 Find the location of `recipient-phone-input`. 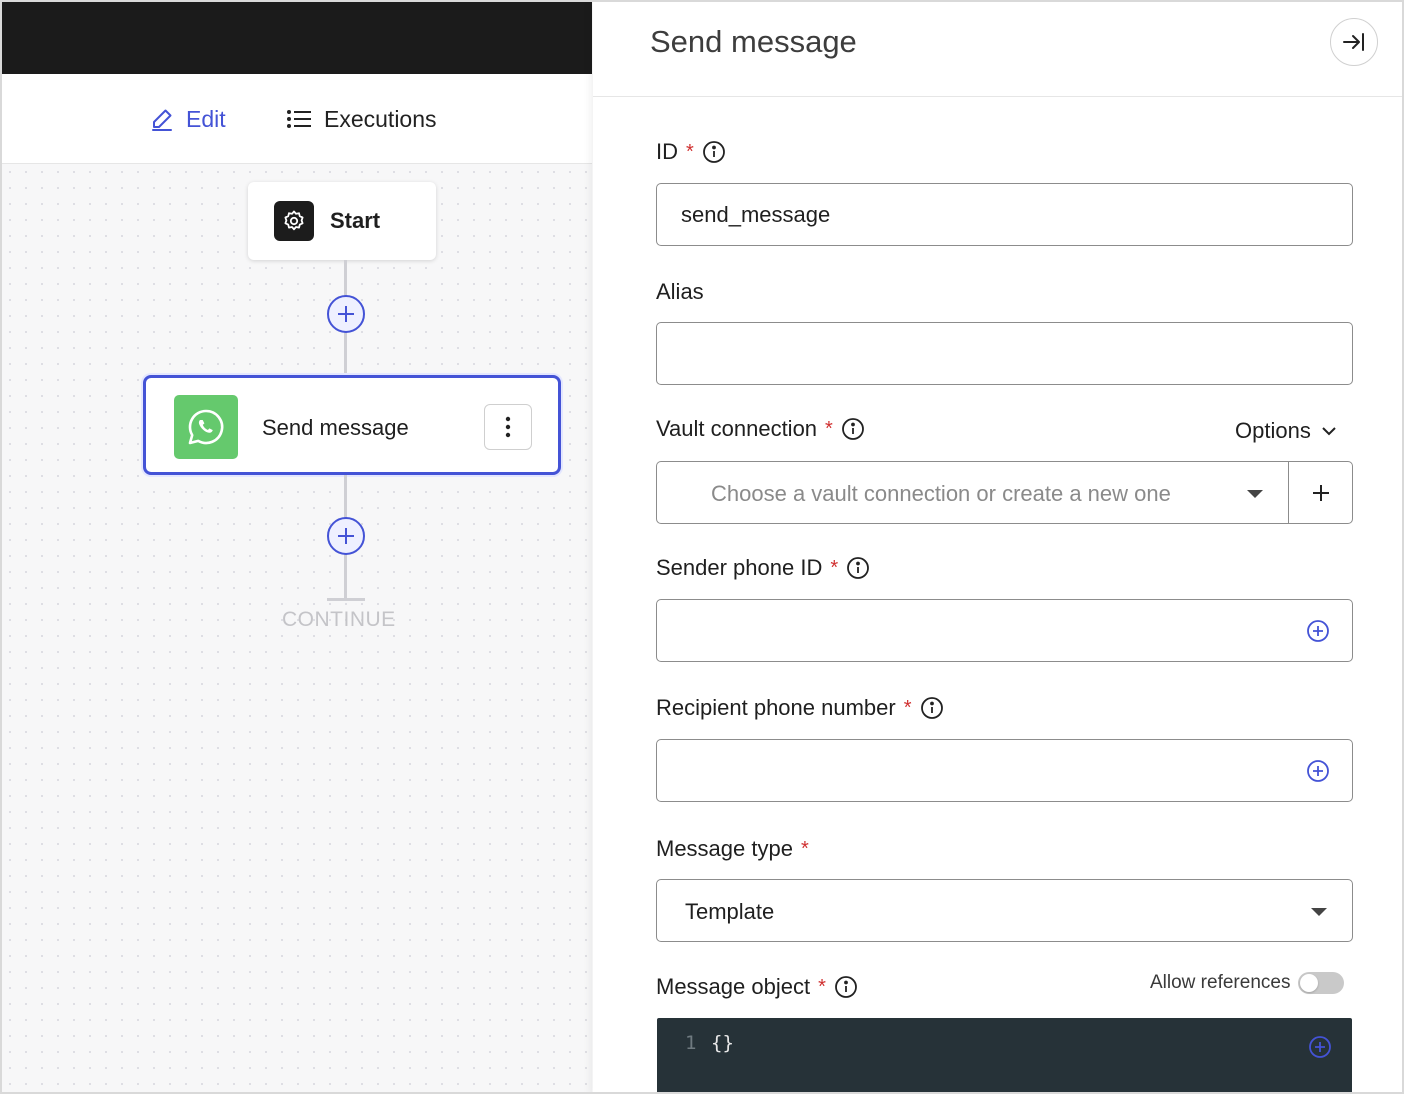

recipient-phone-input is located at coordinates (1004, 770).